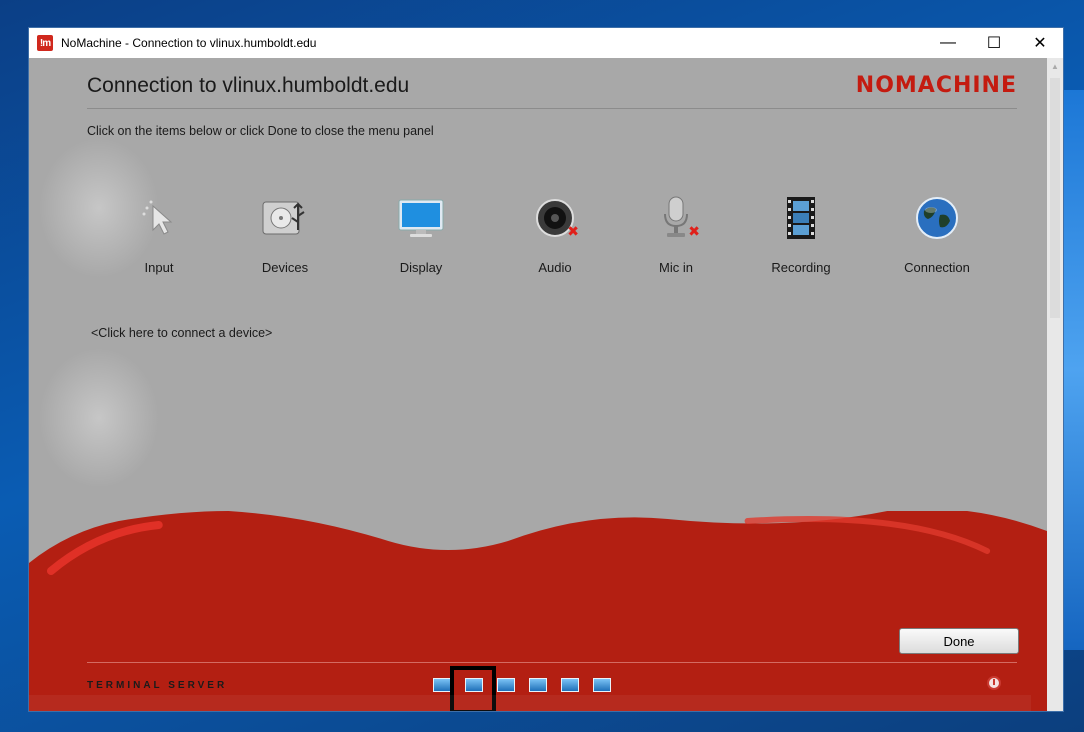 The height and width of the screenshot is (732, 1084). What do you see at coordinates (801, 218) in the screenshot?
I see `film-icon` at bounding box center [801, 218].